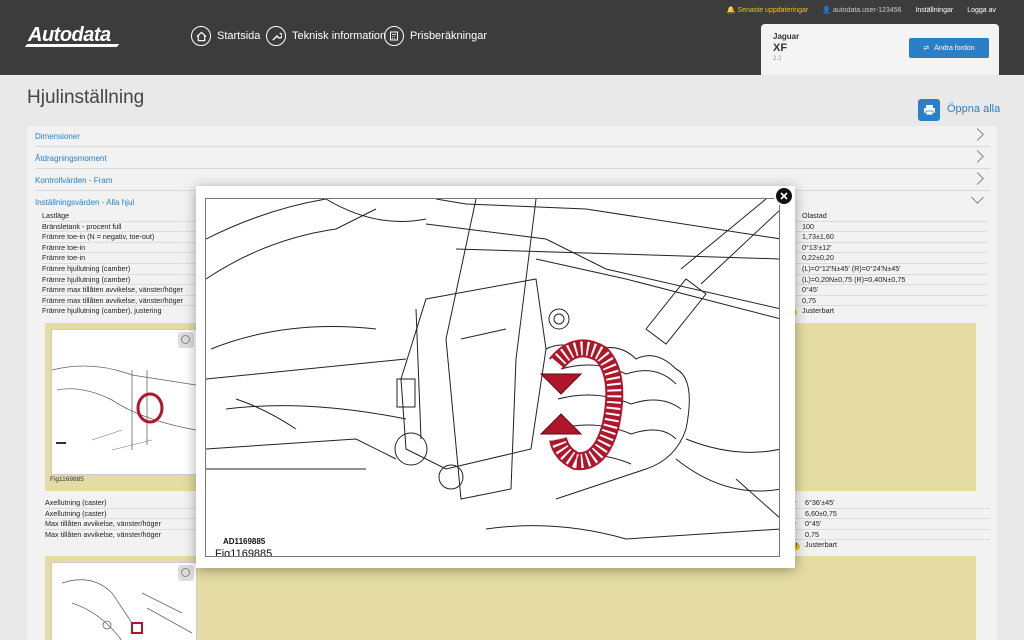  Describe the element at coordinates (124, 408) in the screenshot. I see `suspension-diagram-thumbnail` at that location.